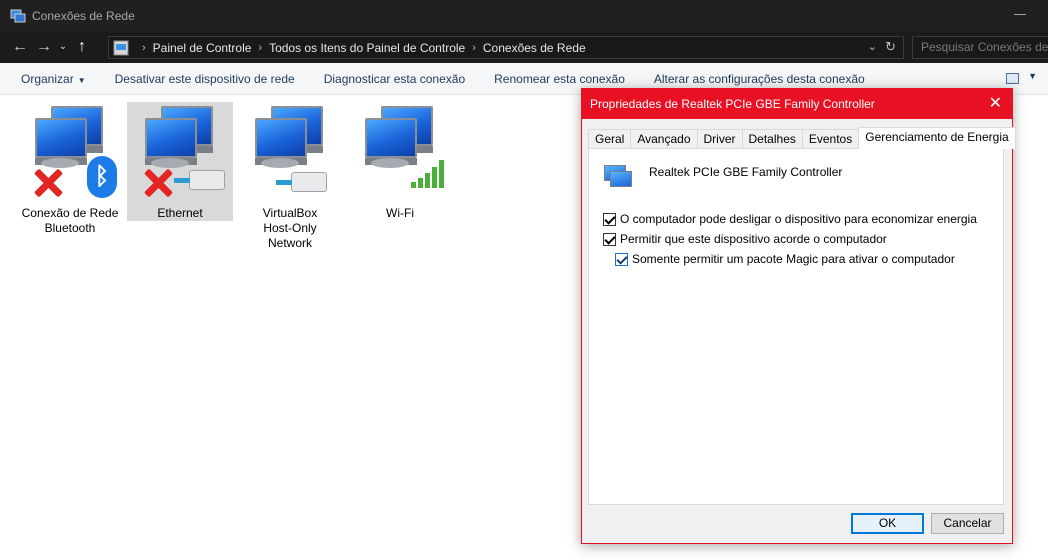  I want to click on connection-item-virtualbox: VirtualBox Host-Only Network, so click(290, 177).